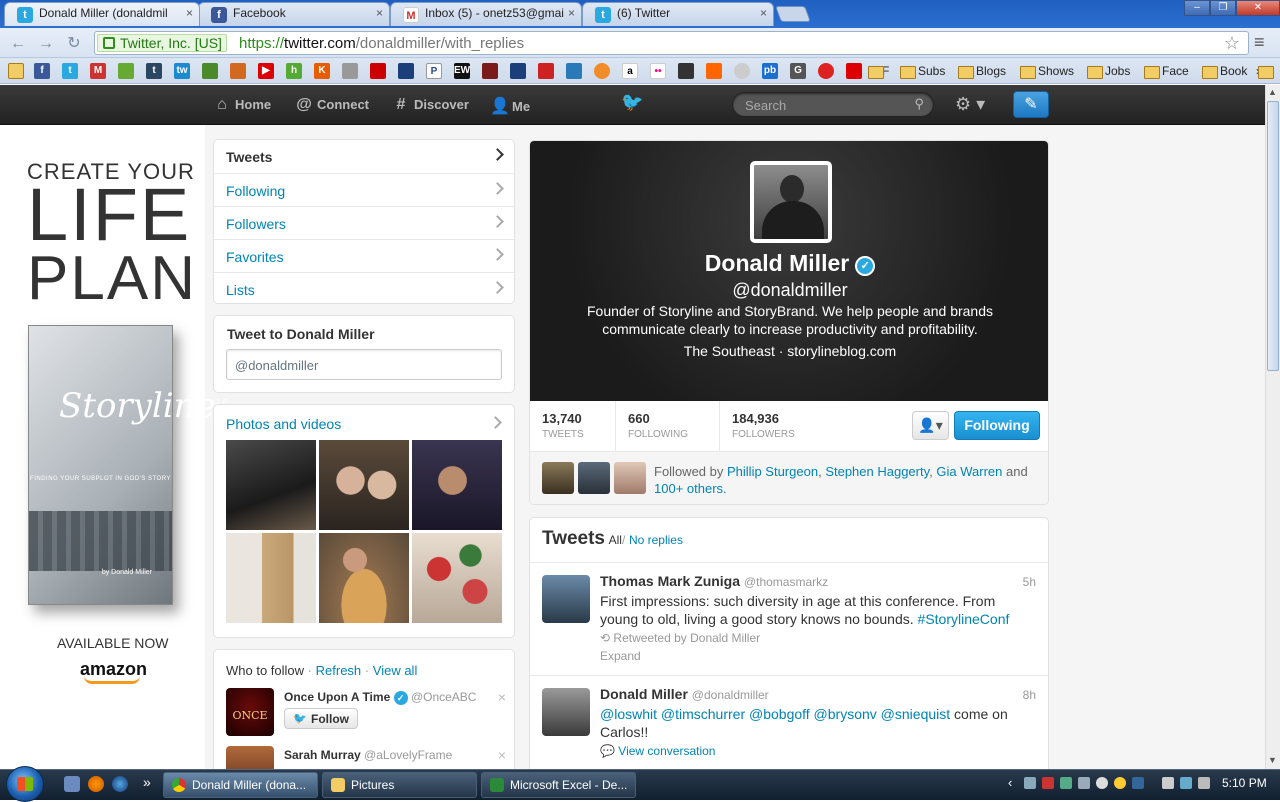 The width and height of the screenshot is (1280, 802). What do you see at coordinates (630, 71) in the screenshot?
I see `amazon-icon: a` at bounding box center [630, 71].